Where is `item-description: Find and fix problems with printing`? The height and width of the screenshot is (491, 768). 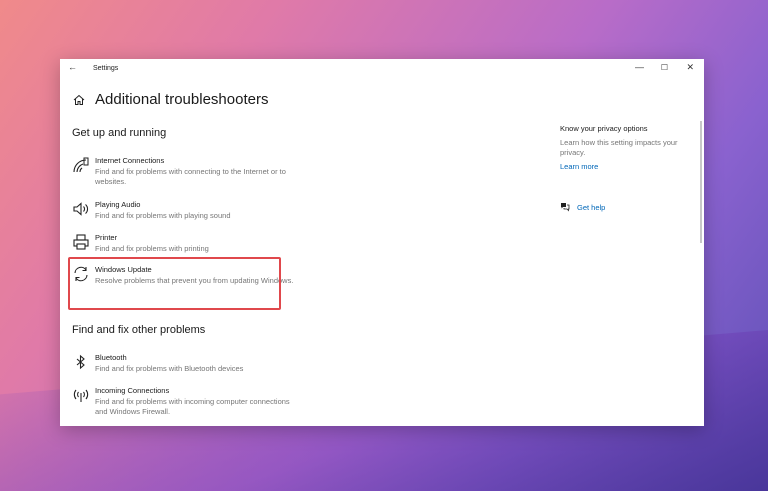
item-description: Find and fix problems with printing is located at coordinates (152, 248).